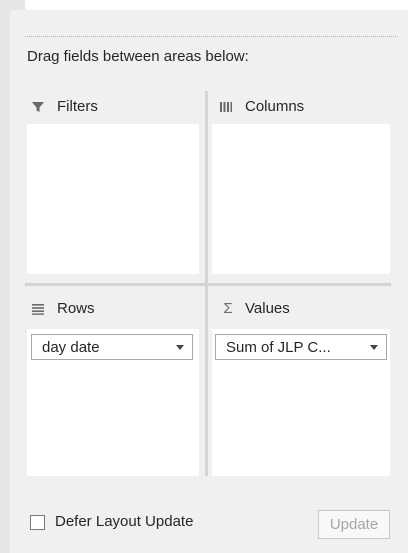  Describe the element at coordinates (112, 347) in the screenshot. I see `rows-field-day-date: day date` at that location.